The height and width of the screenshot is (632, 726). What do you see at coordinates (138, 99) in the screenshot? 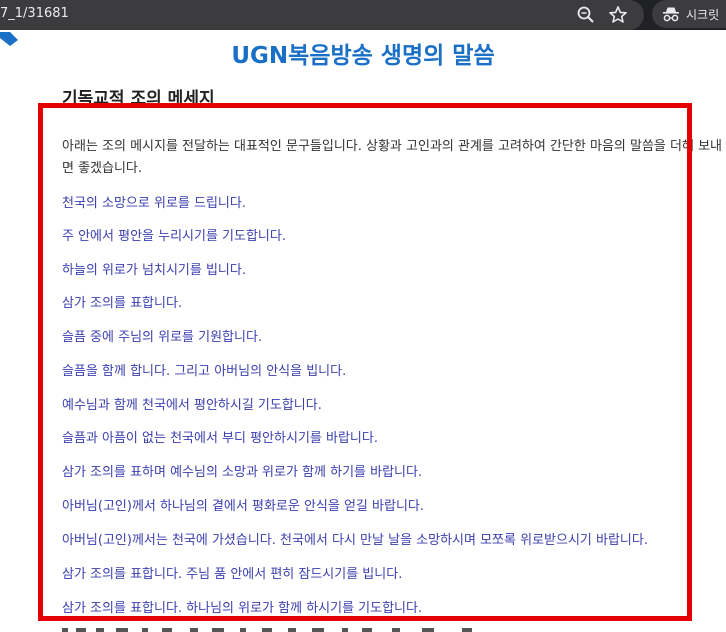
I see `section-heading: 기독교적 조의 메세지` at bounding box center [138, 99].